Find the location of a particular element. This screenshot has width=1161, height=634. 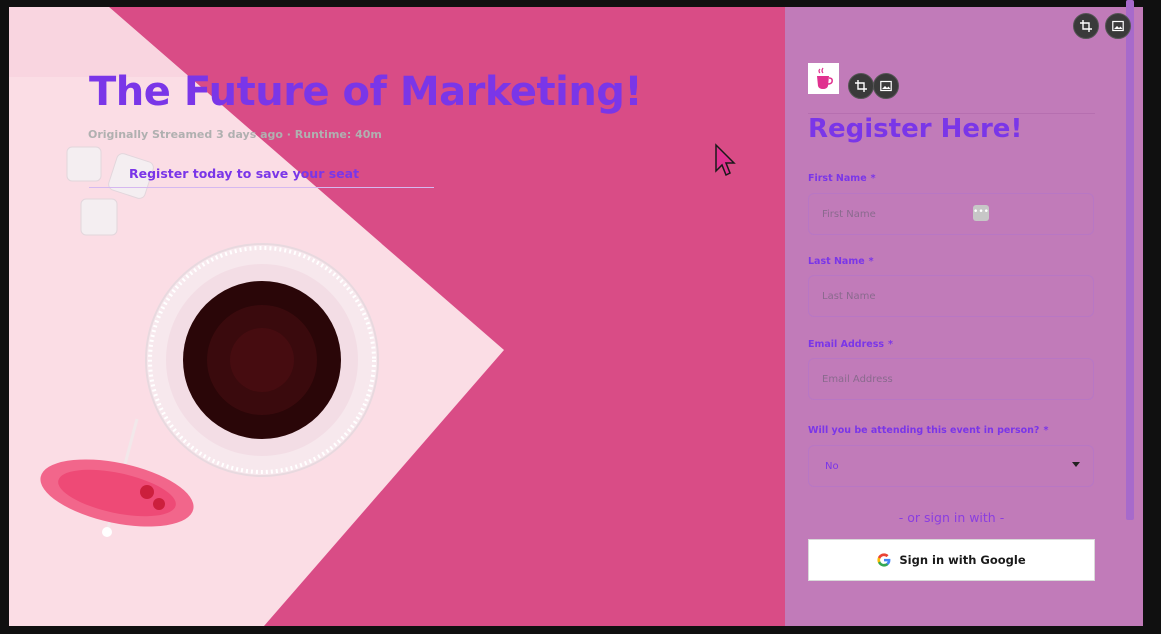

last-name-field is located at coordinates (951, 296).